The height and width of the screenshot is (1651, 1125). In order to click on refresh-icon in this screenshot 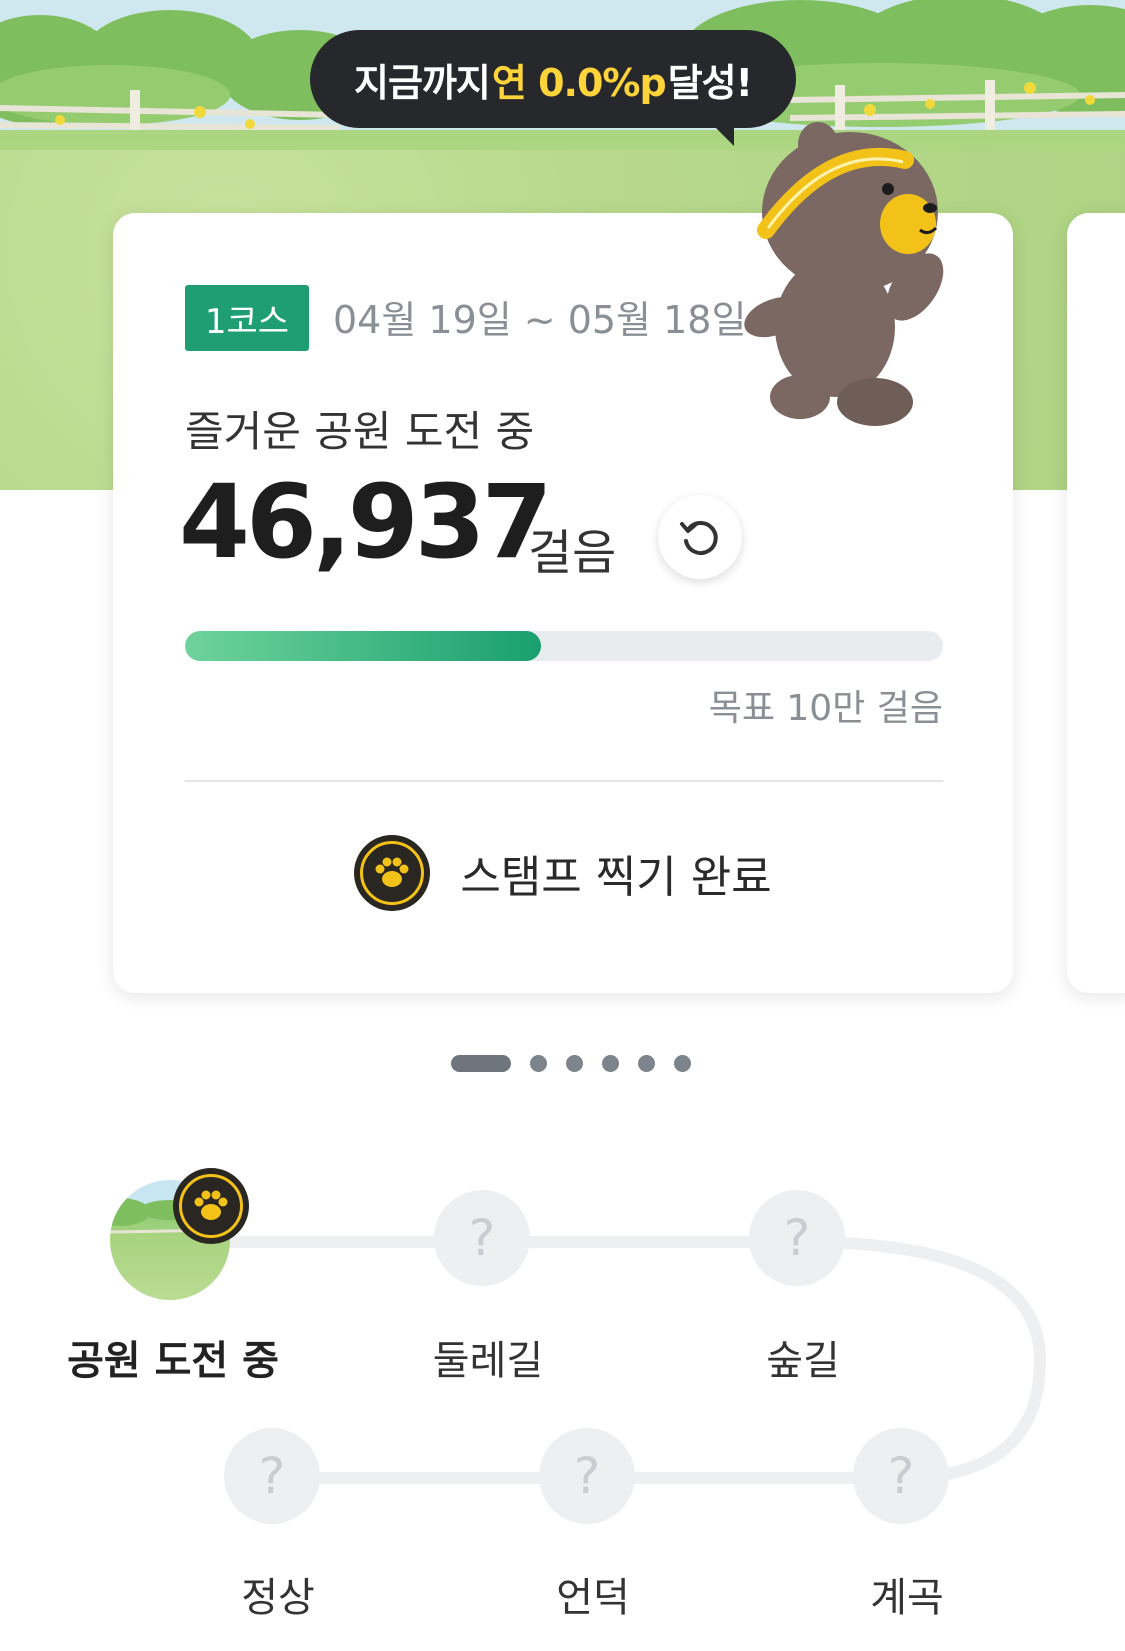, I will do `click(699, 538)`.